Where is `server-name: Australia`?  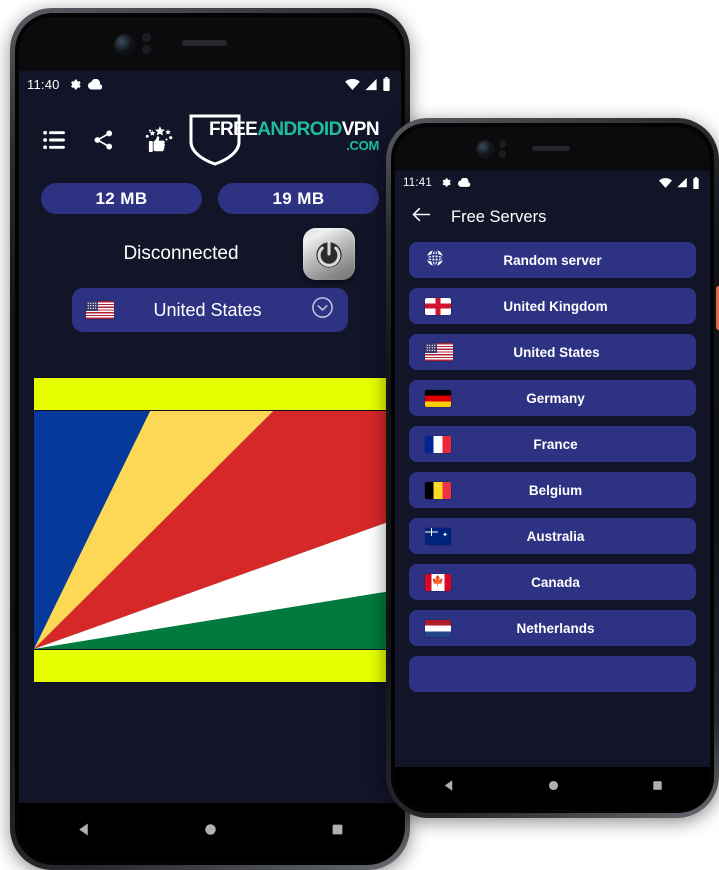 server-name: Australia is located at coordinates (555, 536).